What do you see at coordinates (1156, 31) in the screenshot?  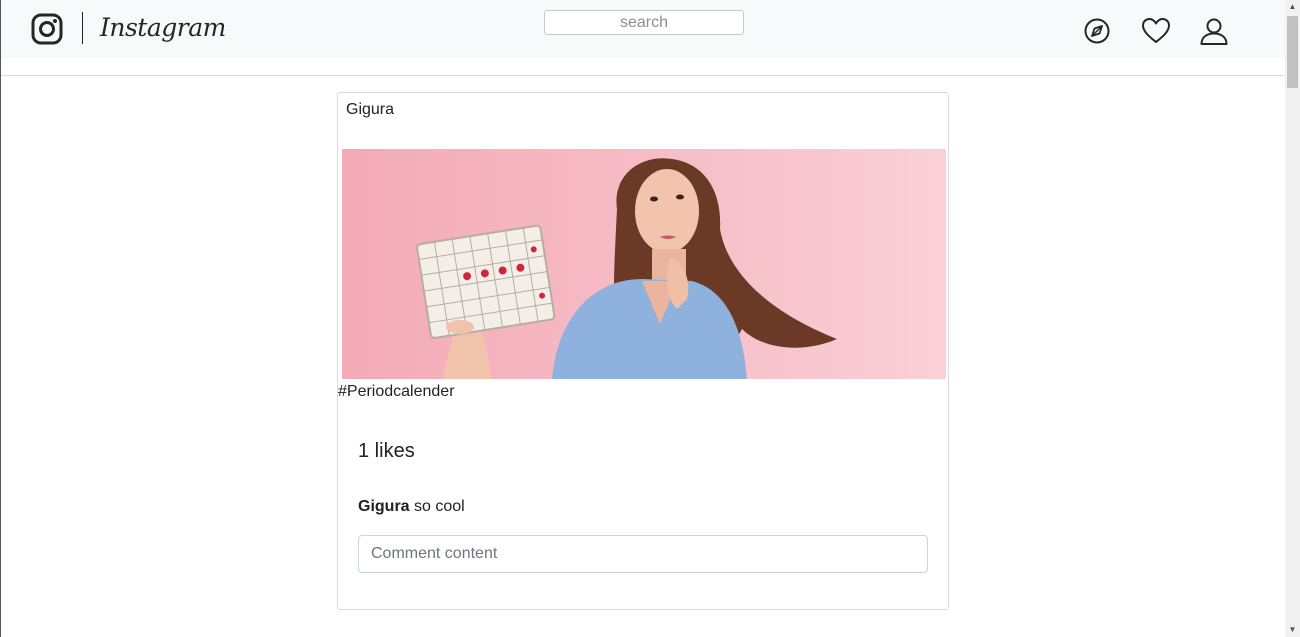 I see `heart-icon` at bounding box center [1156, 31].